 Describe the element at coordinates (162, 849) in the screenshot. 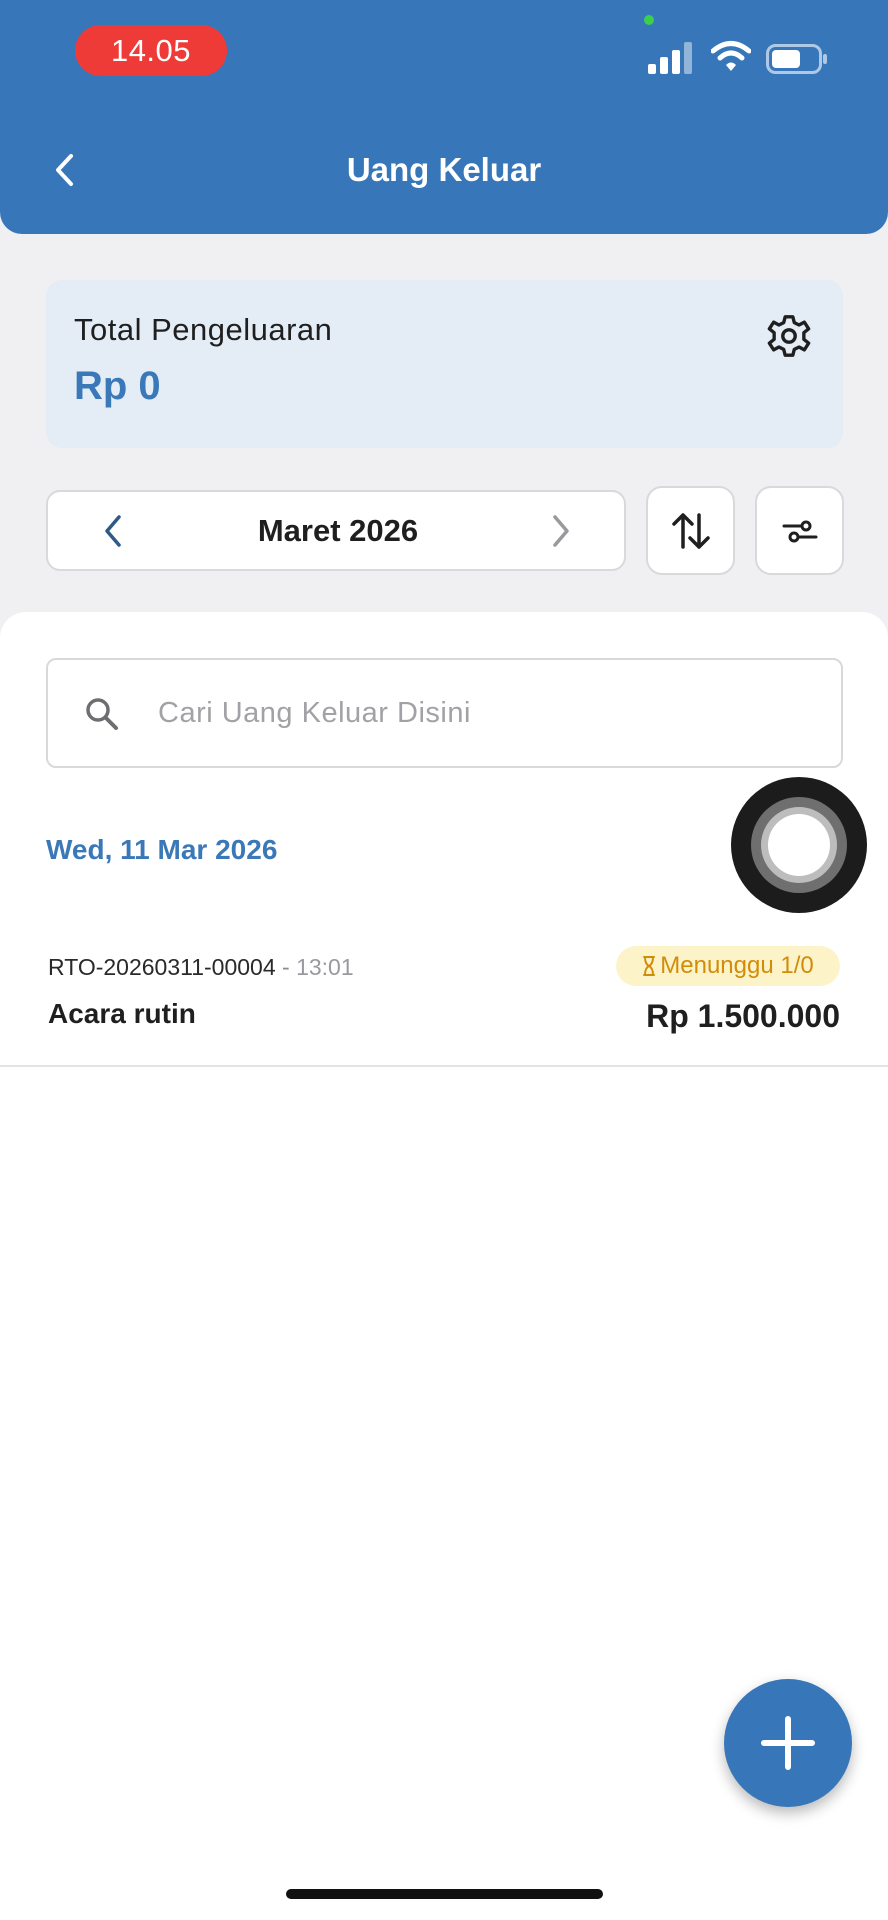

I see `date-group-header: Wed, 11 Mar 2026` at that location.